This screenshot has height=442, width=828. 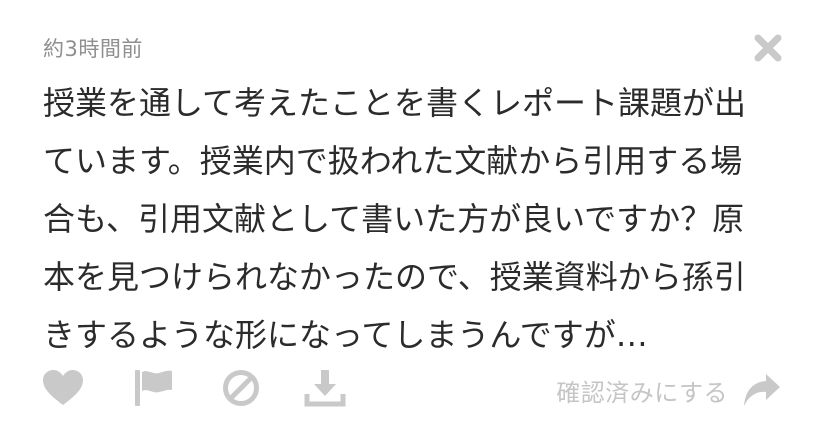 I want to click on download-button, so click(x=325, y=388).